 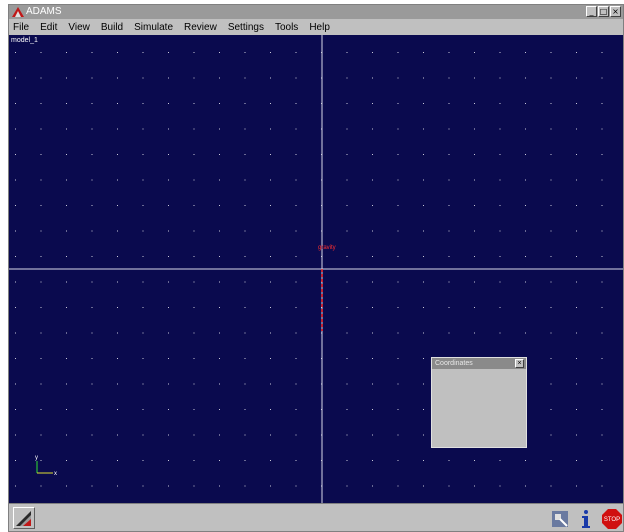 I want to click on tools-button, so click(x=560, y=519).